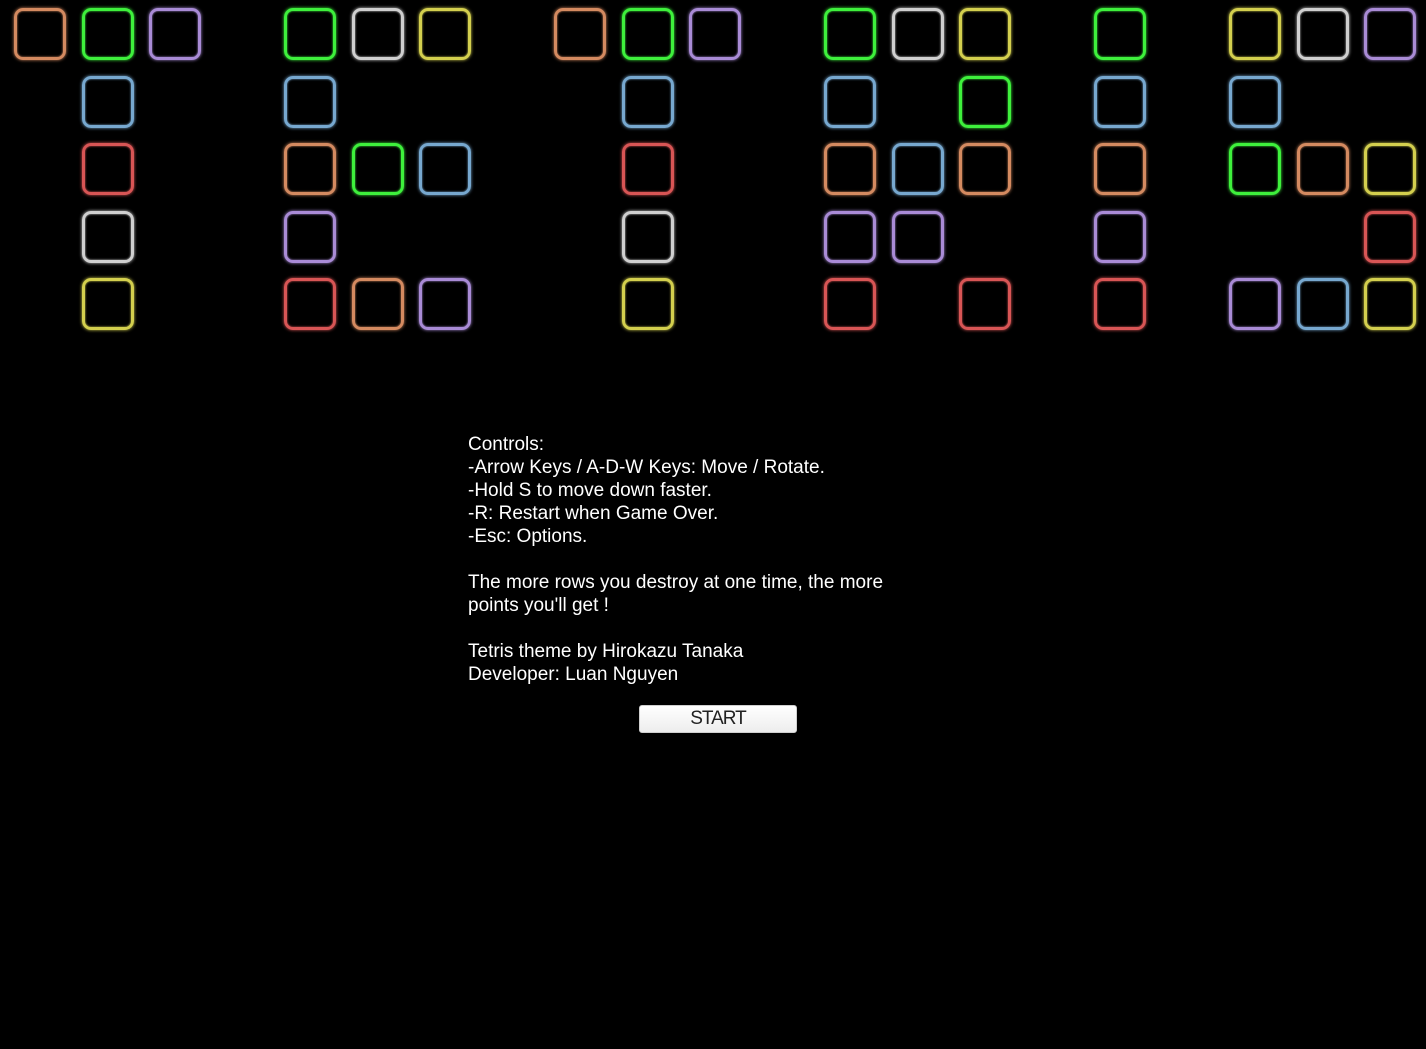 The width and height of the screenshot is (1426, 1049). I want to click on control-fast-drop: -Hold S to move down faster., so click(590, 490).